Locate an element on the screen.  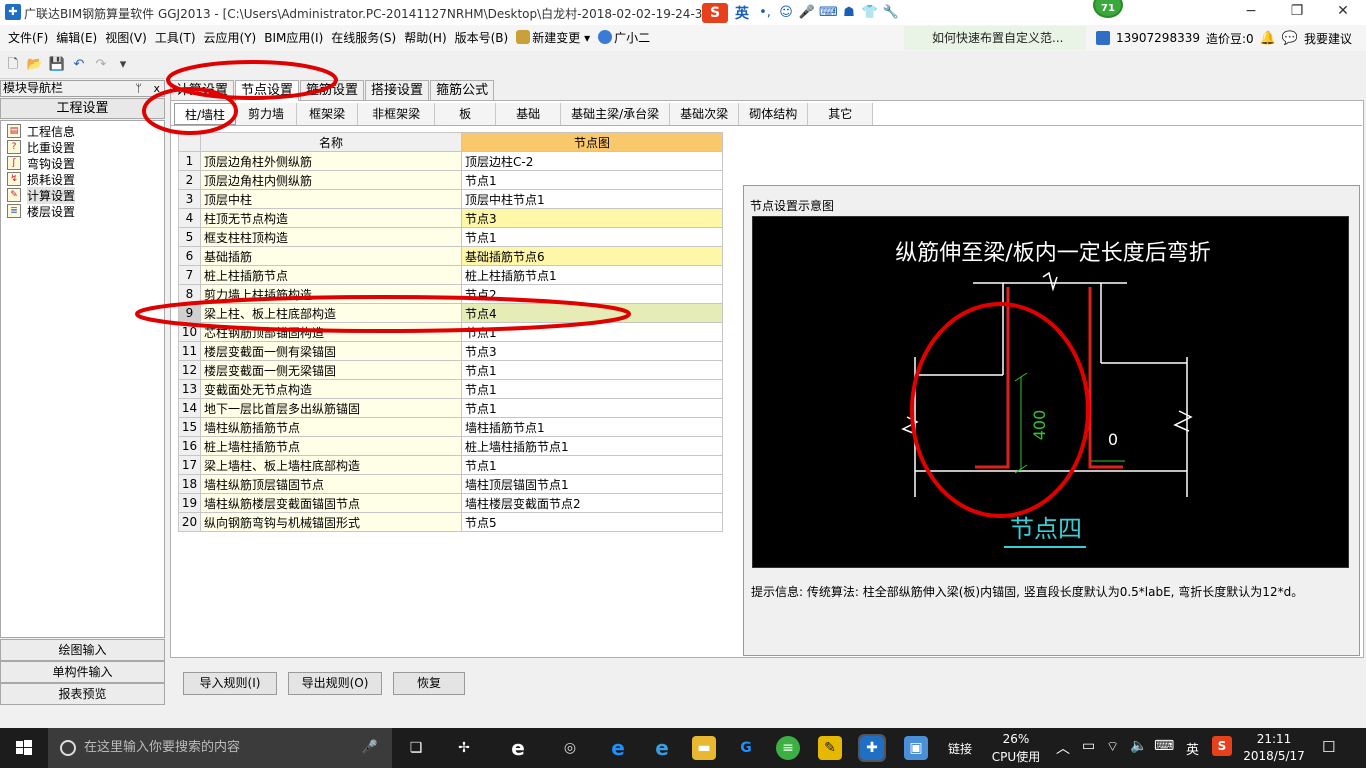
row-node-cell: 墙柱插筋节点1 is located at coordinates (592, 427).